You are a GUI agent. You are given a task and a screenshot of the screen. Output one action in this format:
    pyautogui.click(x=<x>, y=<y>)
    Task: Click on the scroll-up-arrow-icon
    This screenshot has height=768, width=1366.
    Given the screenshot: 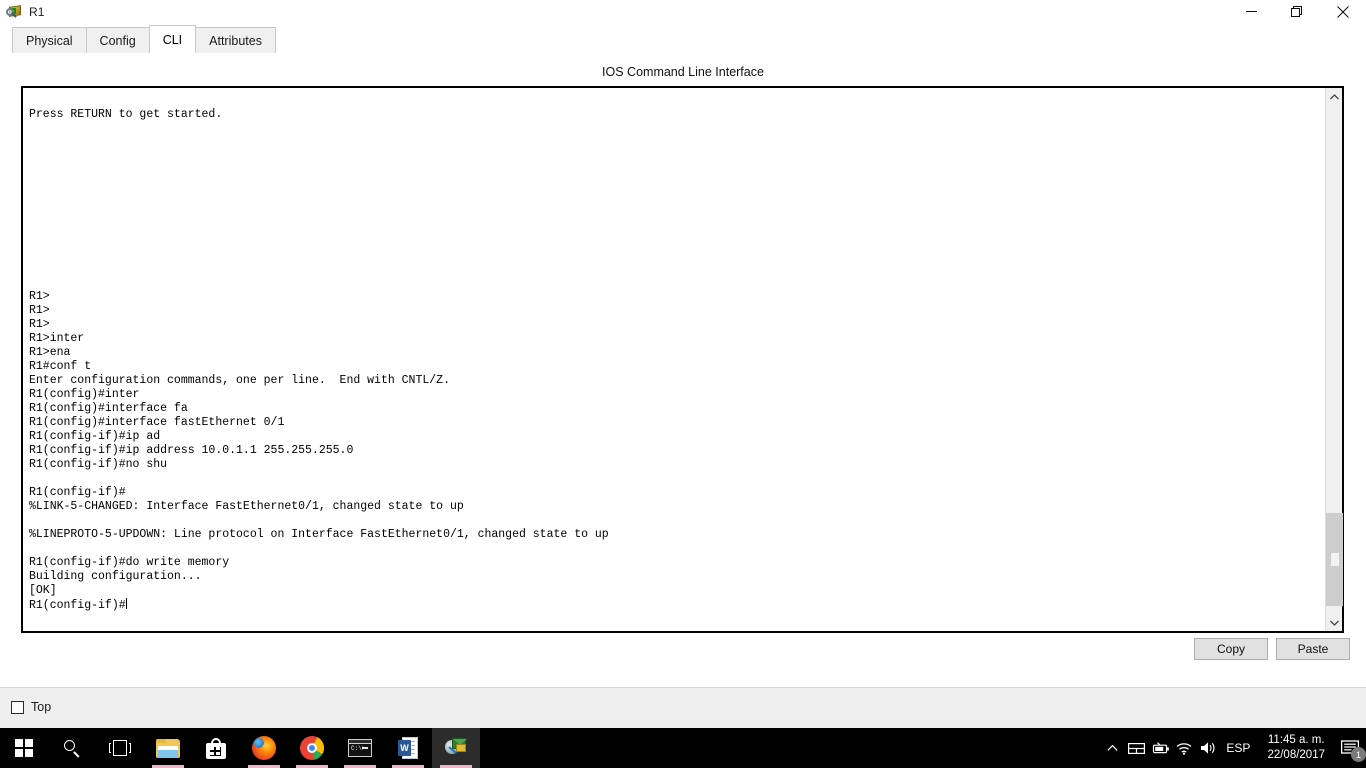 What is the action you would take?
    pyautogui.click(x=1334, y=96)
    